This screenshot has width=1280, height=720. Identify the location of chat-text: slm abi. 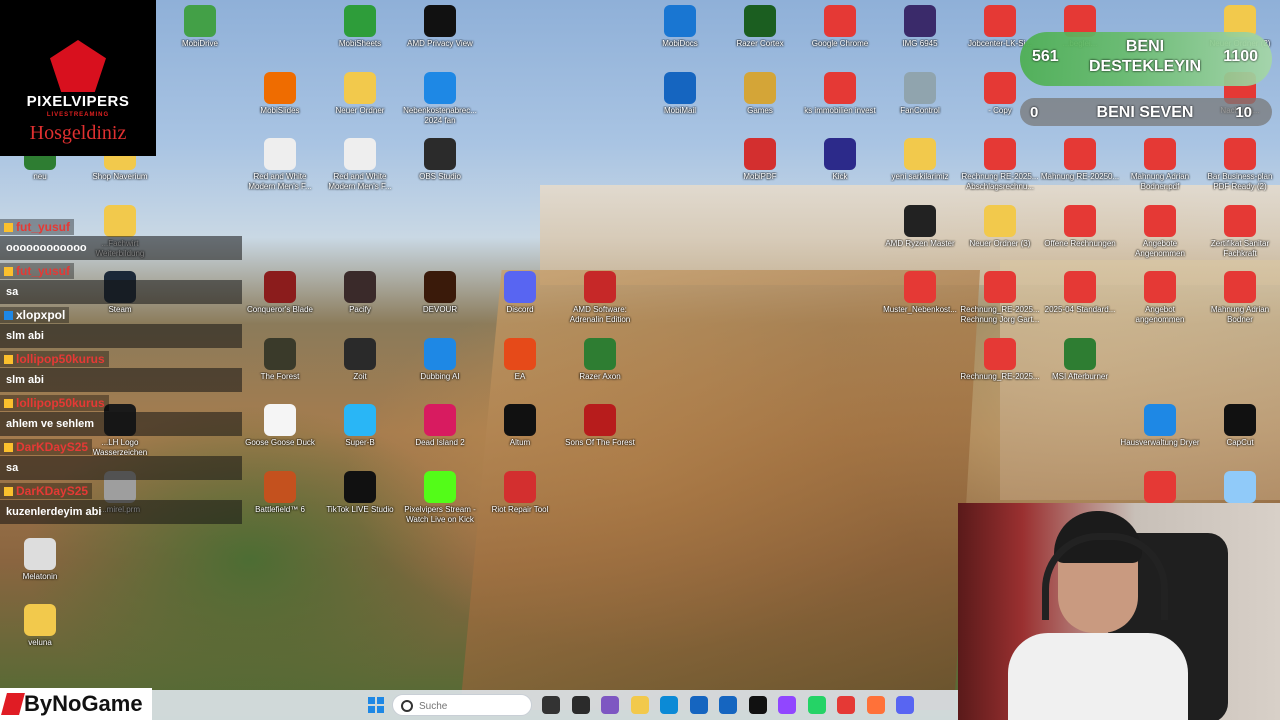
(121, 380).